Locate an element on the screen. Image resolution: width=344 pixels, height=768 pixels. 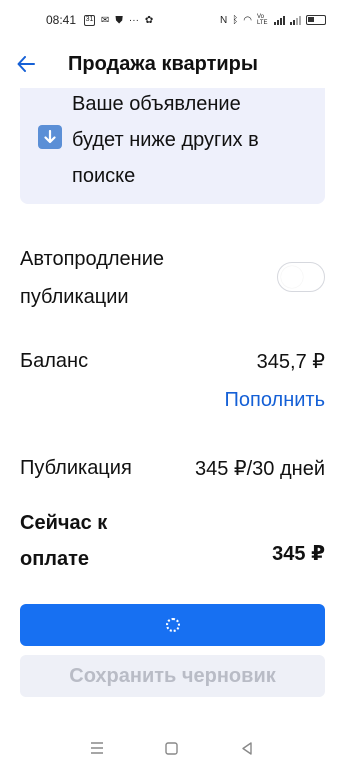
shield-icon: ⛊ is located at coordinates (119, 20).